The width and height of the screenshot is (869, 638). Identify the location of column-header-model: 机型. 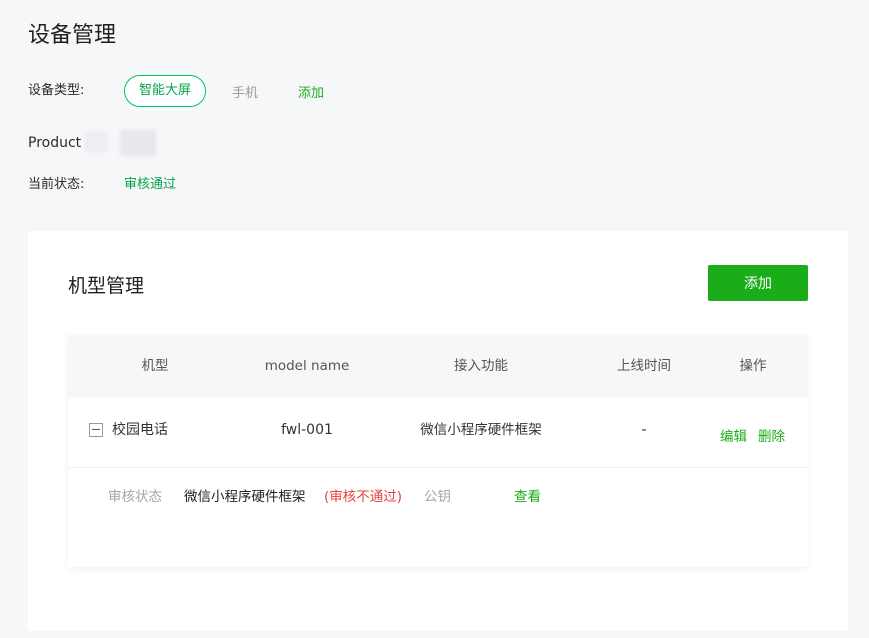
(155, 366).